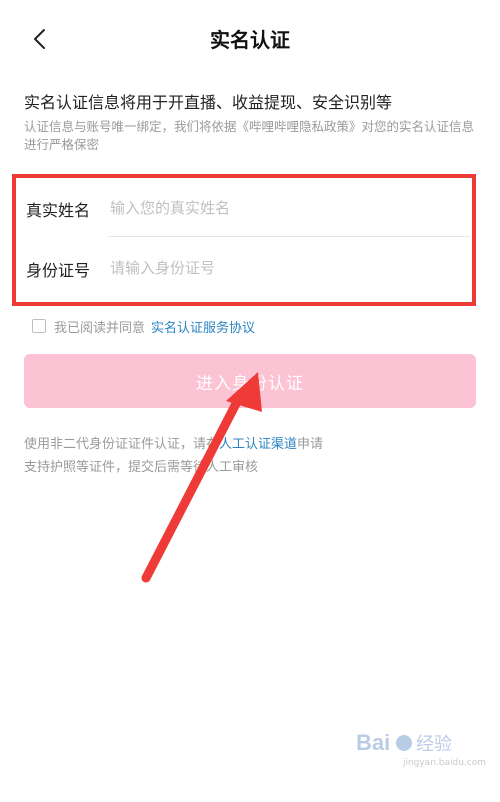 The width and height of the screenshot is (500, 802). Describe the element at coordinates (58, 270) in the screenshot. I see `id-label: 身份证号` at that location.